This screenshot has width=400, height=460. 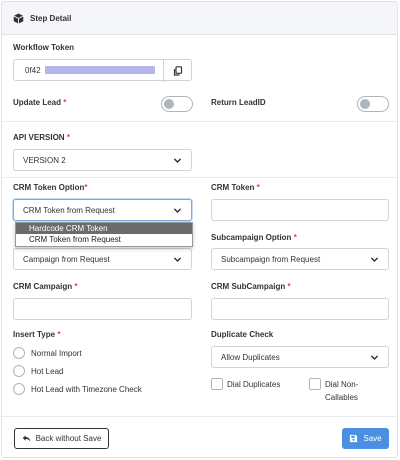 I want to click on subcampaign-option-value: Subcampaign from Request, so click(x=271, y=259).